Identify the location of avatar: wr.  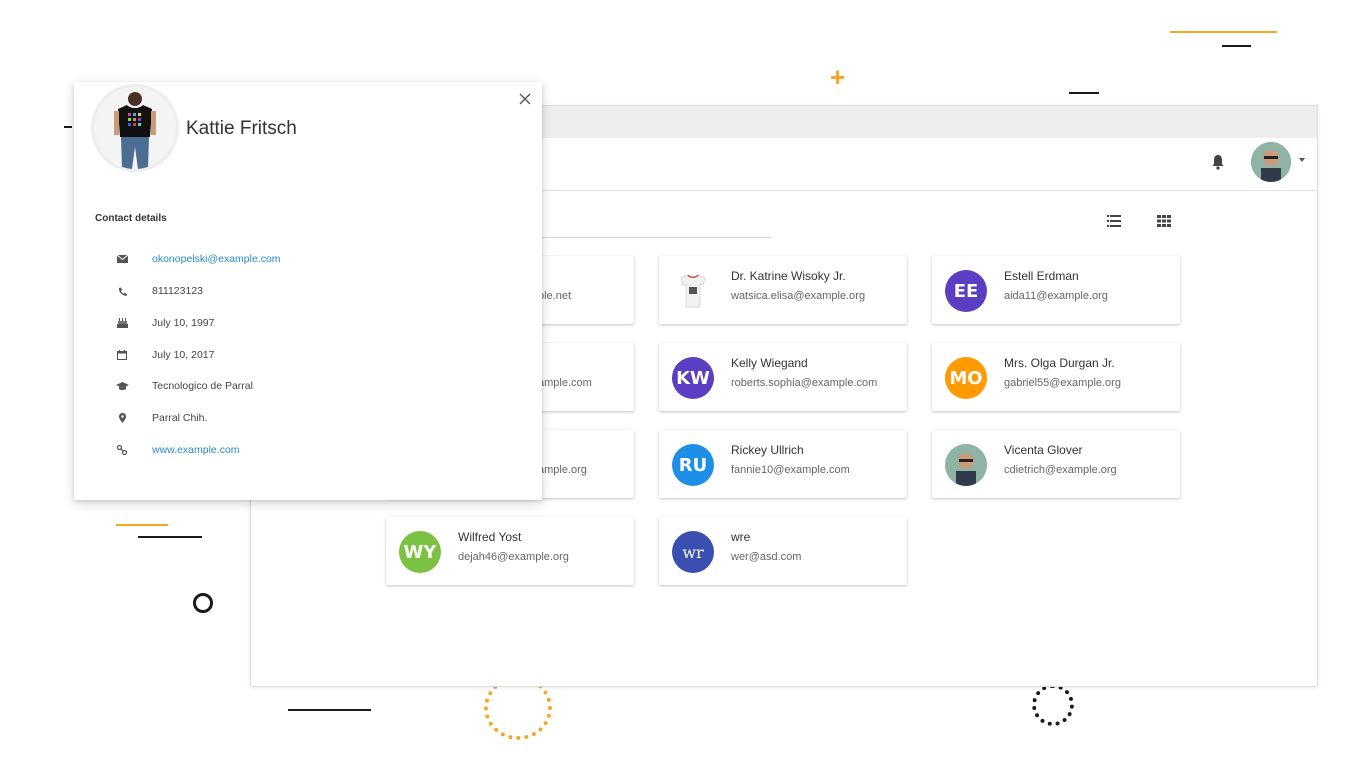
(693, 552).